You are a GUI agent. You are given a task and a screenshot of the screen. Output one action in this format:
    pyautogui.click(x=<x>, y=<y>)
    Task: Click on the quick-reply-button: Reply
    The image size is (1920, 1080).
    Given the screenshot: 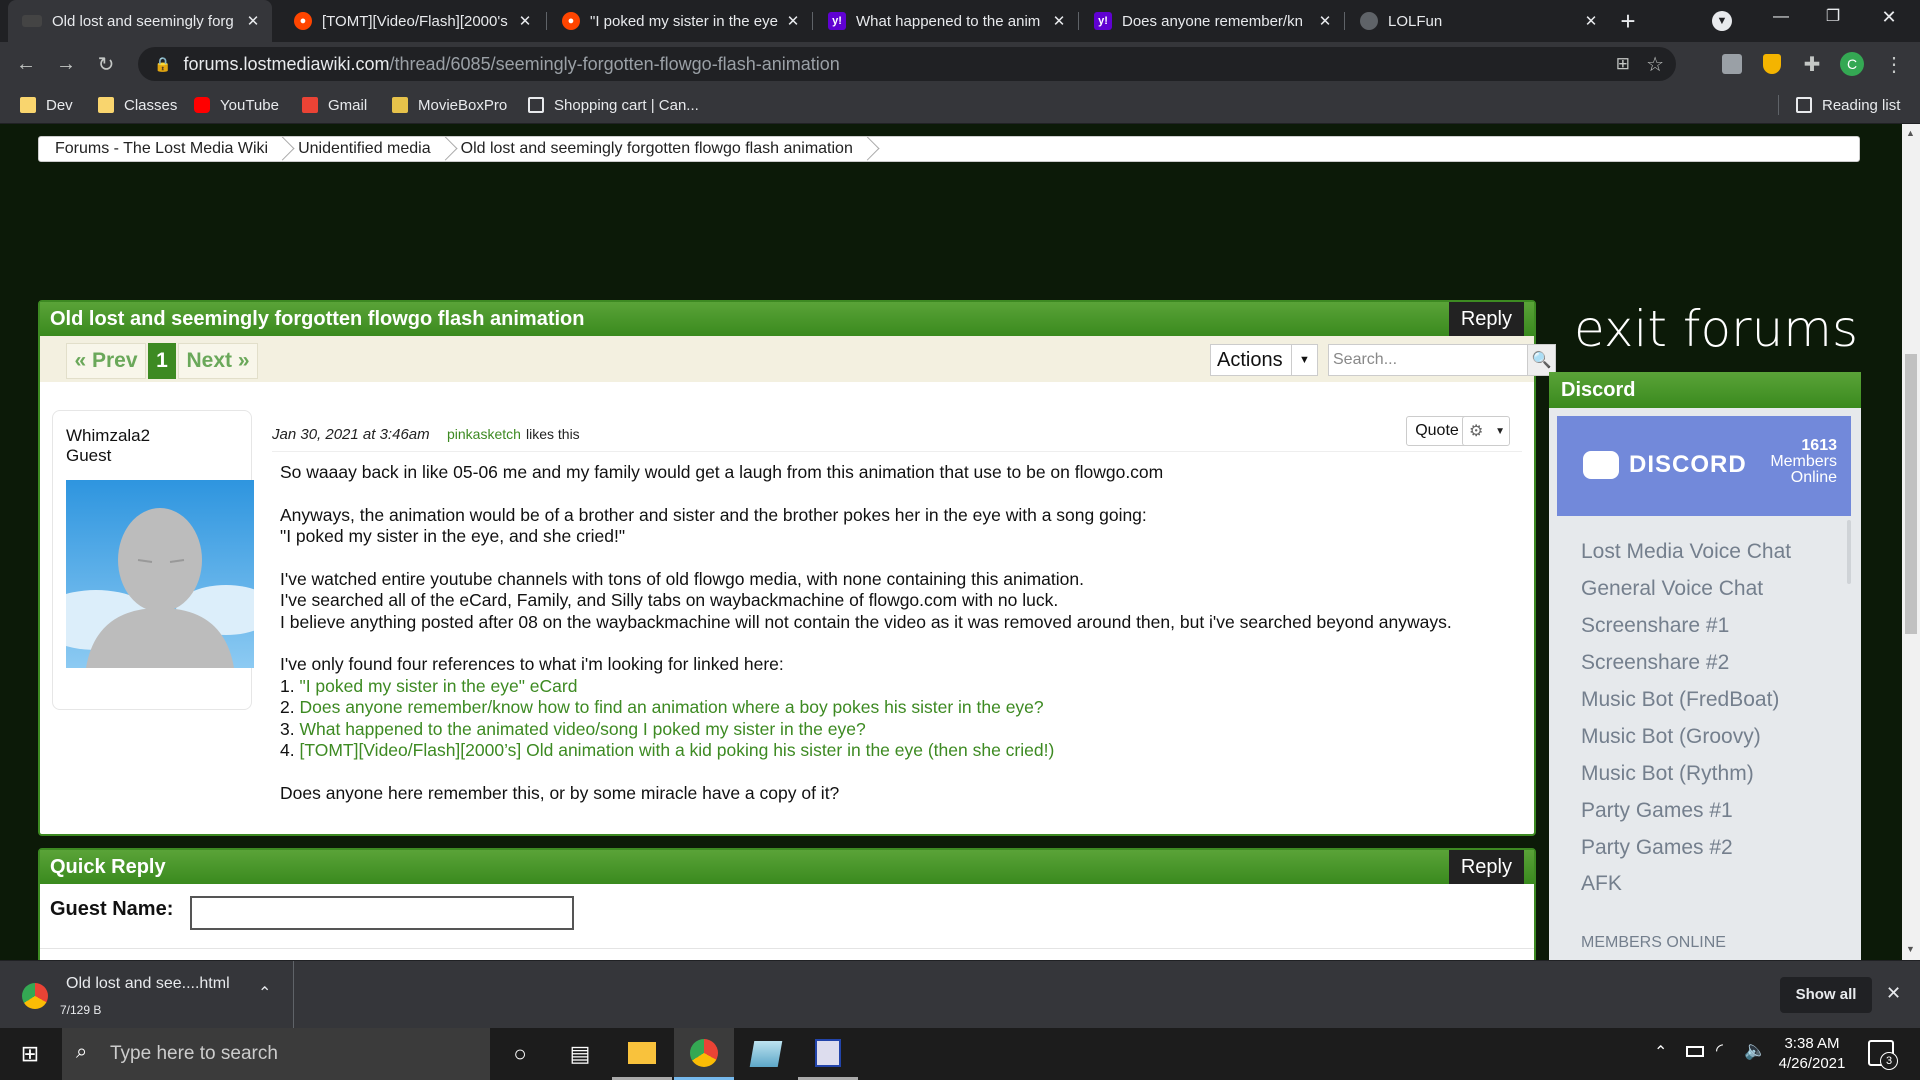 What is the action you would take?
    pyautogui.click(x=1486, y=867)
    